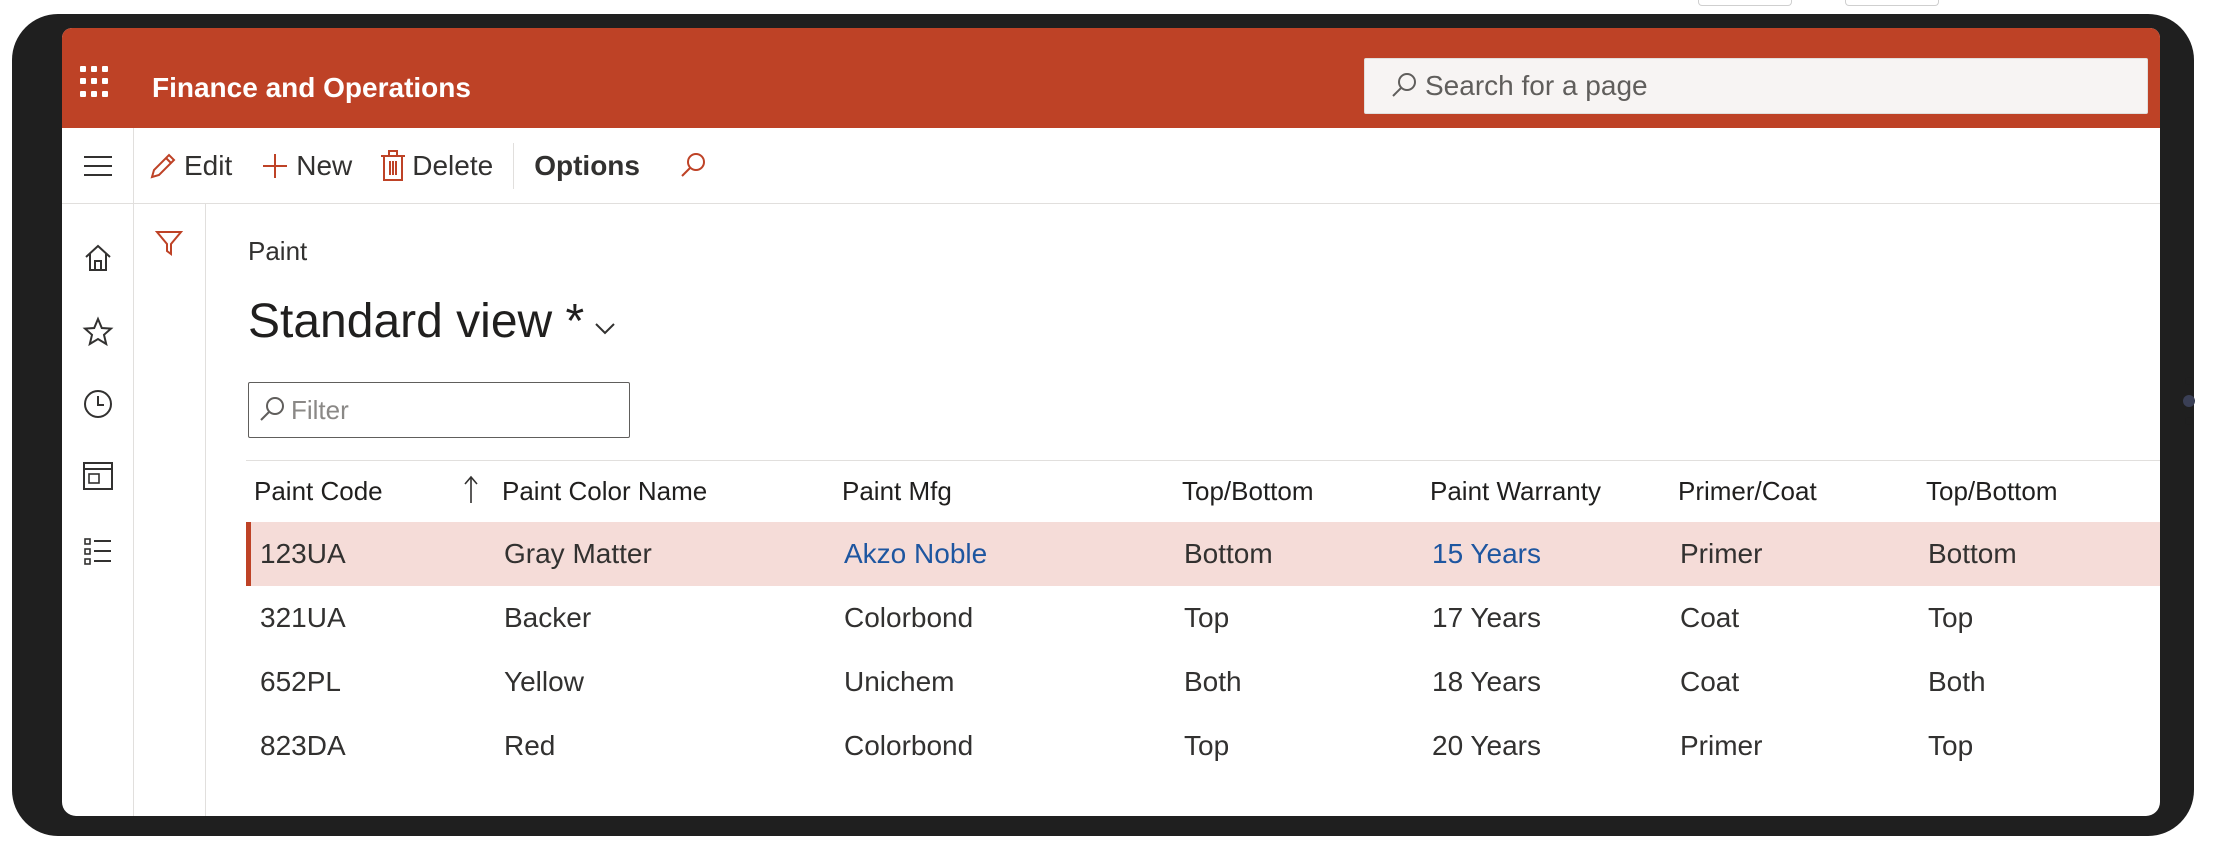  I want to click on favorites-star-icon, so click(98, 332).